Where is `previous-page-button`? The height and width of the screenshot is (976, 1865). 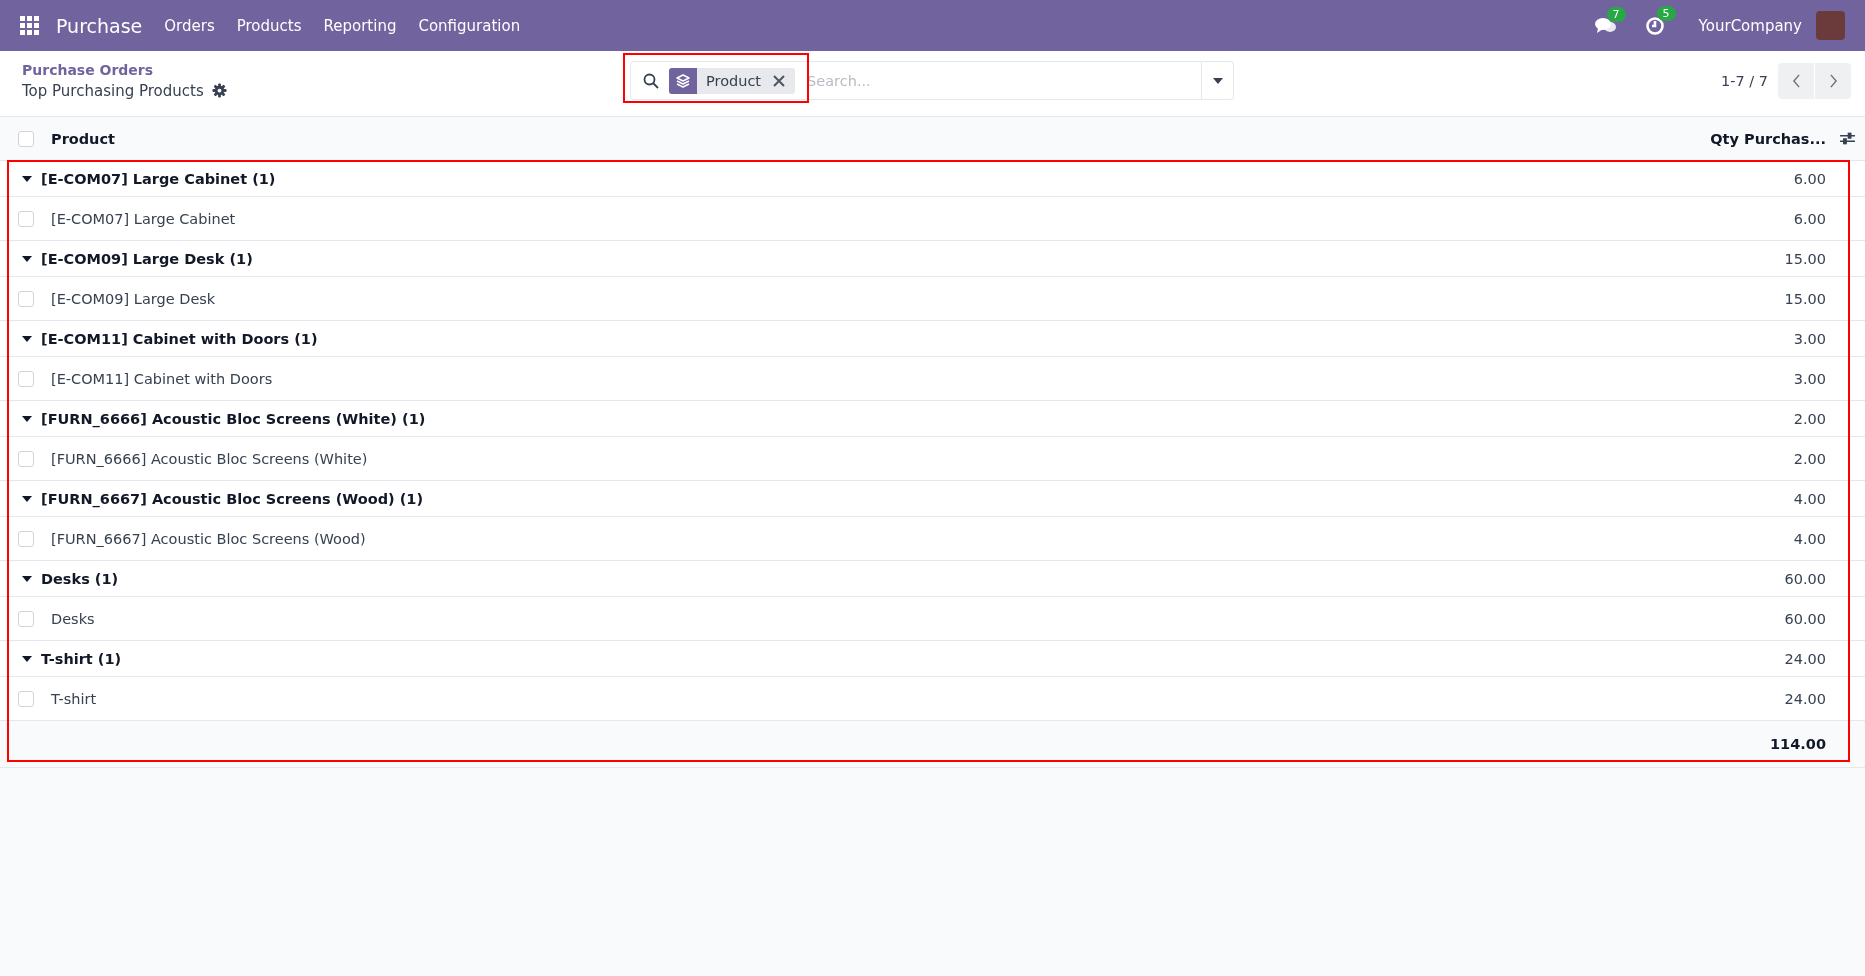 previous-page-button is located at coordinates (1796, 80).